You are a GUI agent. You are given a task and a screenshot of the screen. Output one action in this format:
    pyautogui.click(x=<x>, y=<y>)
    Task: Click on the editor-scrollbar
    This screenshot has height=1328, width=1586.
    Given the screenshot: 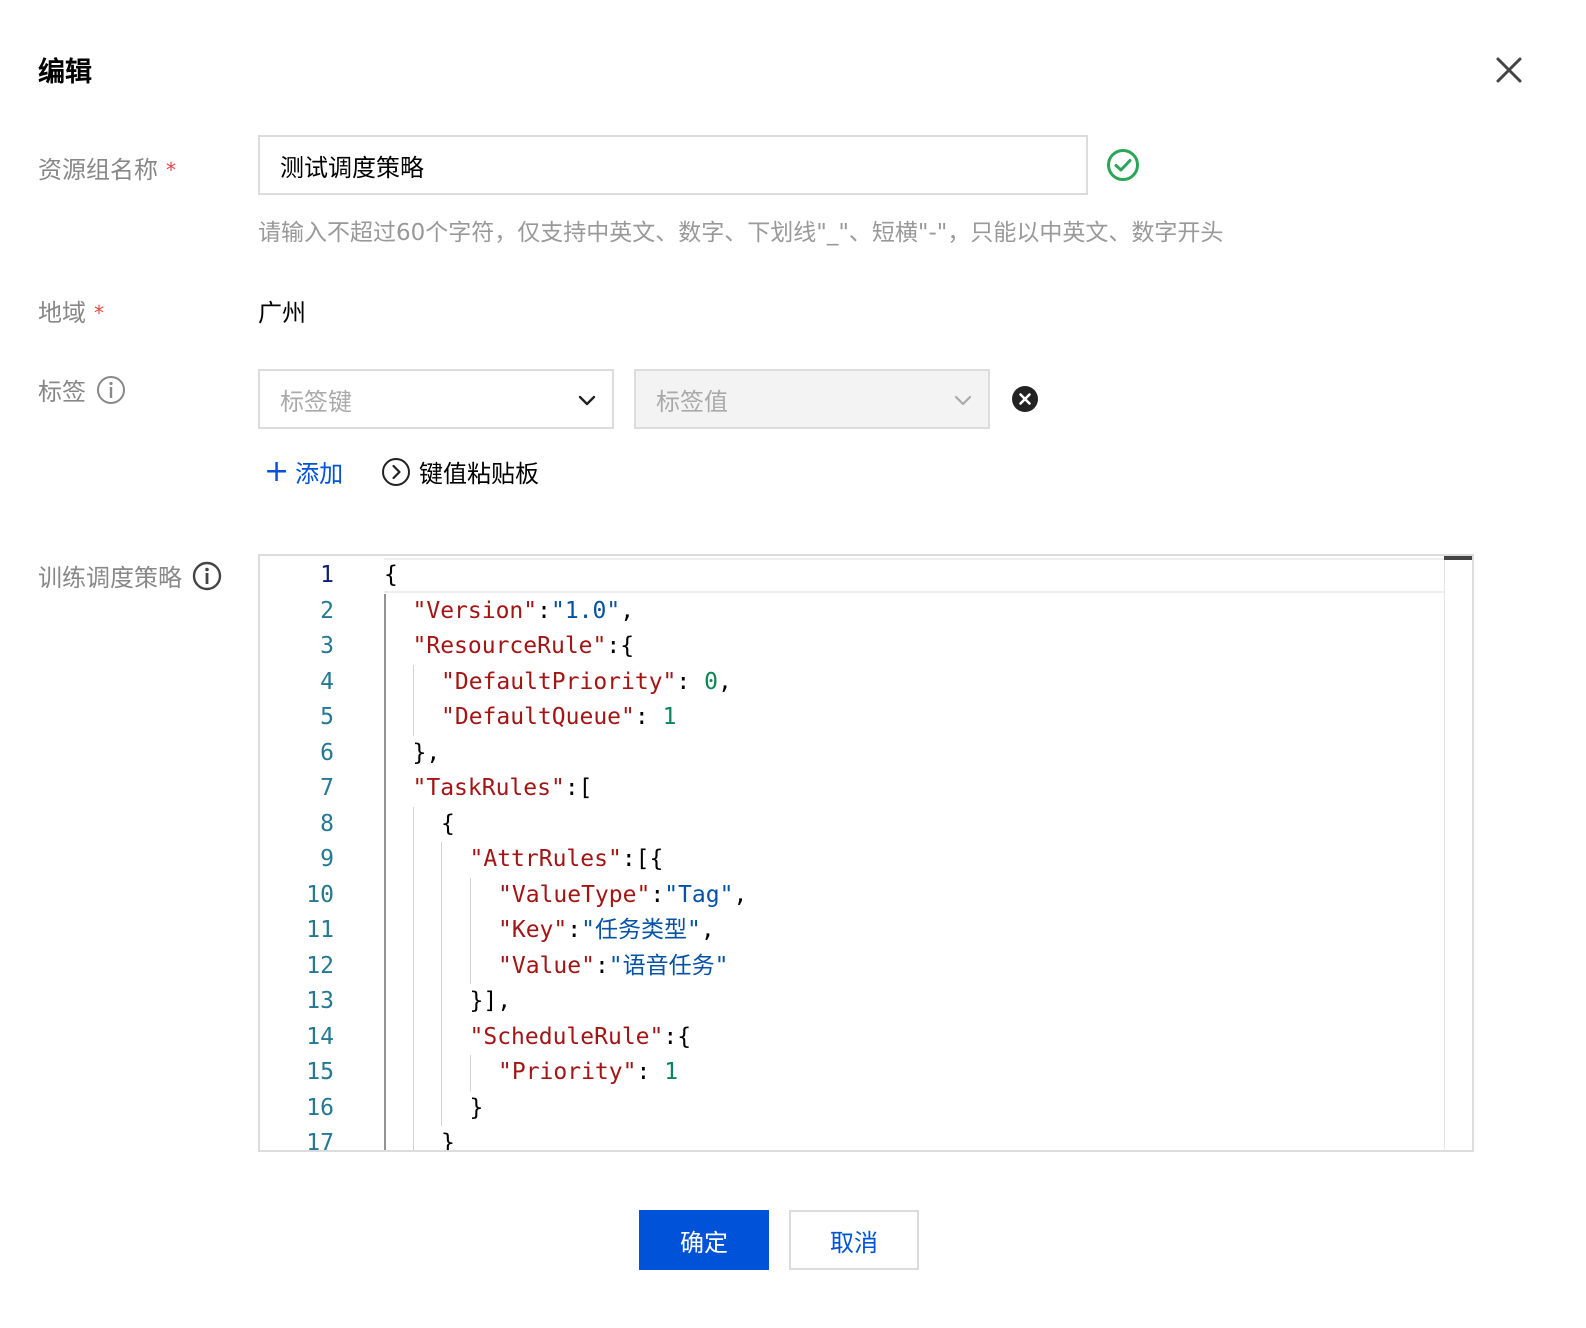 What is the action you would take?
    pyautogui.click(x=1458, y=853)
    